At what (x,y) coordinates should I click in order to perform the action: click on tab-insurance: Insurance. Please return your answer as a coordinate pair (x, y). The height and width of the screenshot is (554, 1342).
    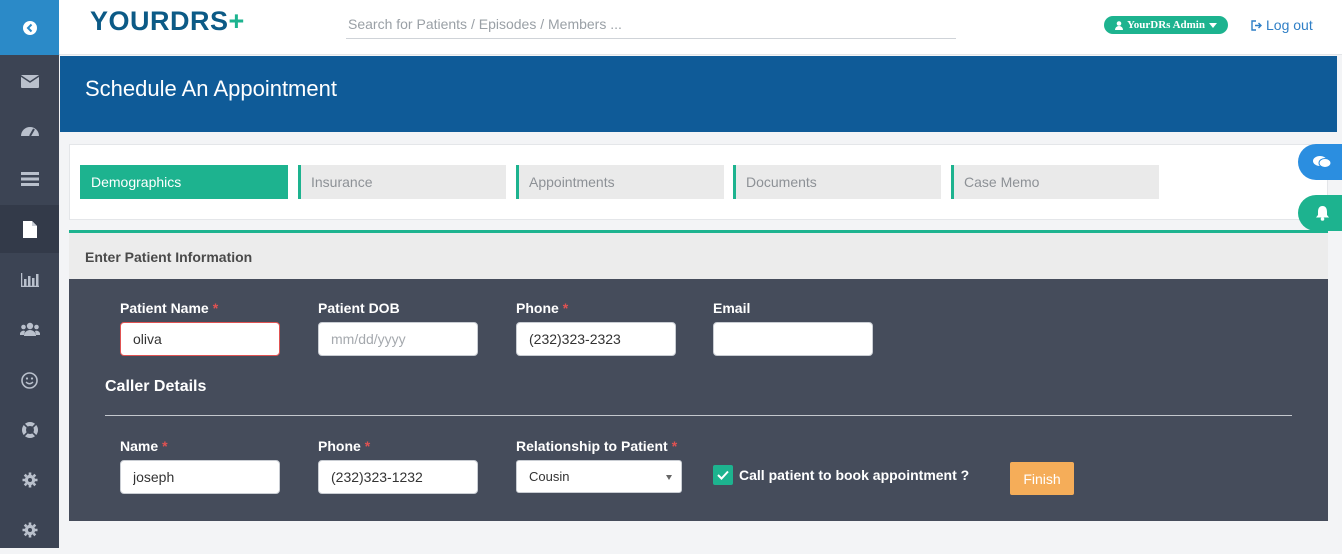
    Looking at the image, I should click on (402, 182).